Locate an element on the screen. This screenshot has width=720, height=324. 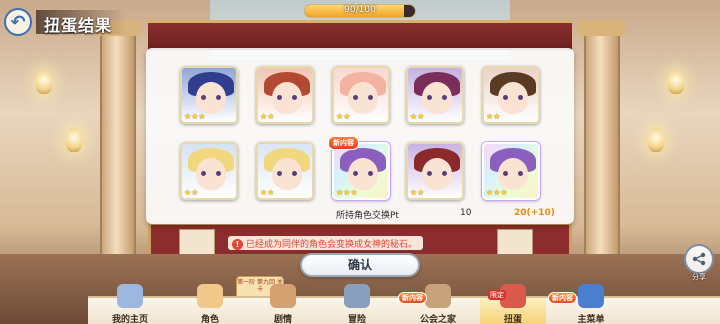
stamina-gauge: 90/100 is located at coordinates (360, 11).